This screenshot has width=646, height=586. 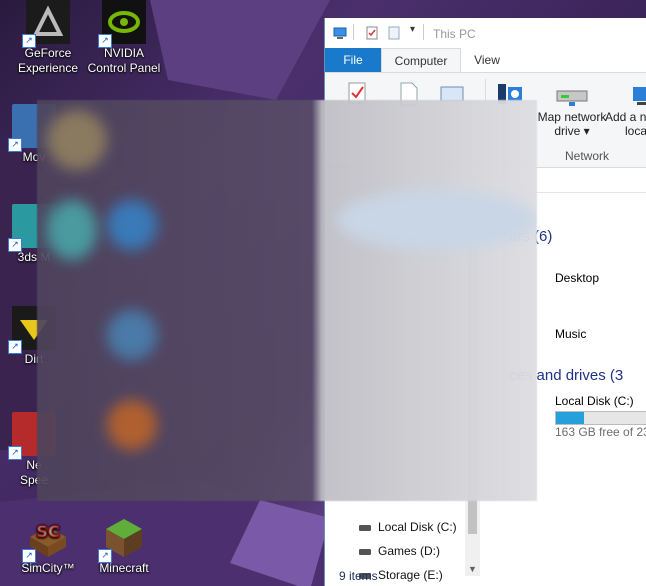 What do you see at coordinates (409, 551) in the screenshot?
I see `nav-item-label: Games (D:)` at bounding box center [409, 551].